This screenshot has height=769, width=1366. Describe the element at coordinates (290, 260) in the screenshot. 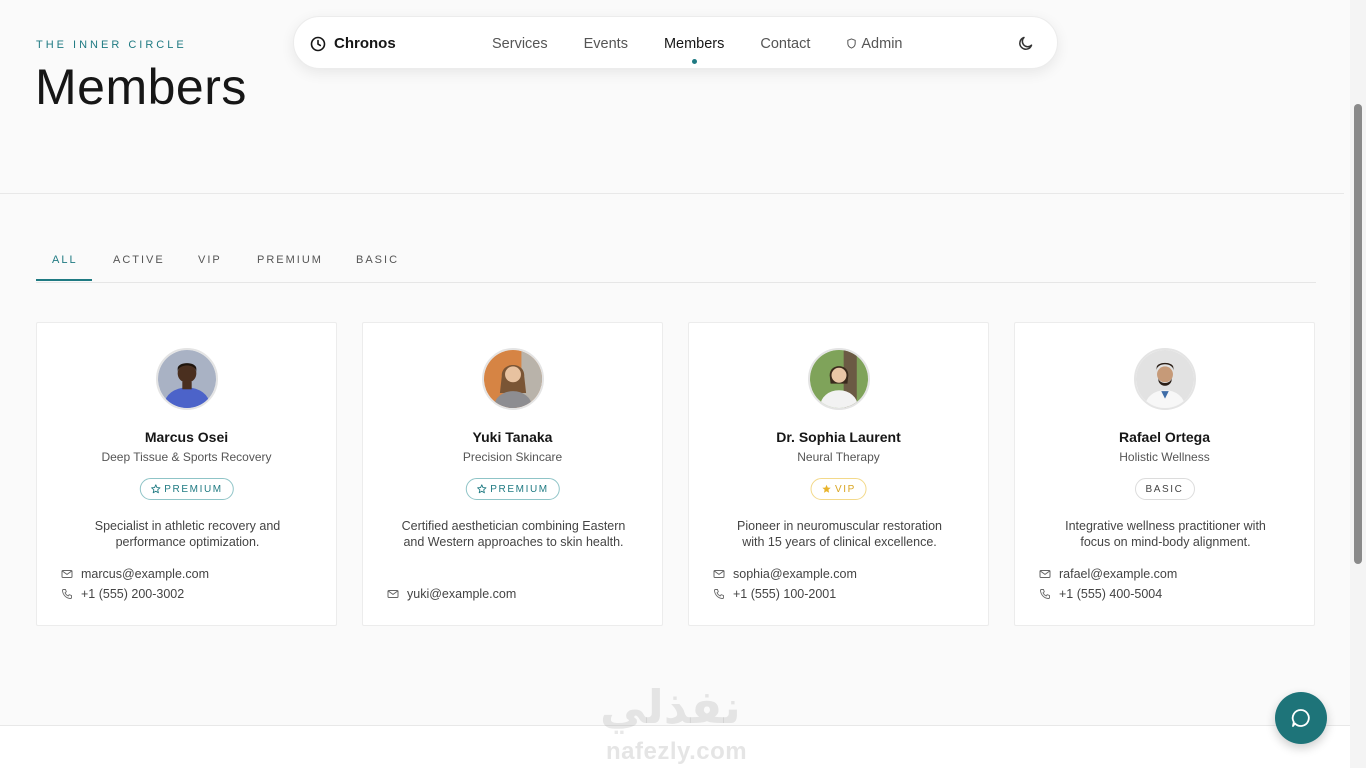

I see `tab-premium: PREMIUM` at that location.